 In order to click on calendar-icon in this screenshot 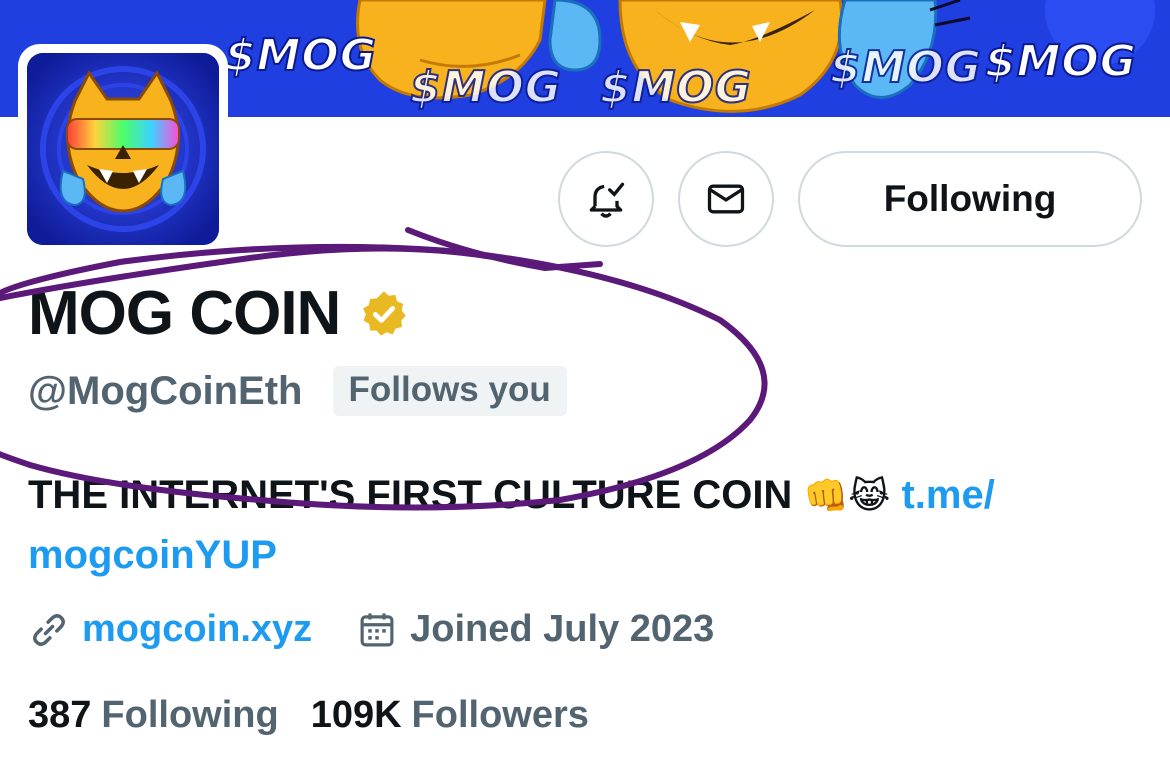, I will do `click(377, 629)`.